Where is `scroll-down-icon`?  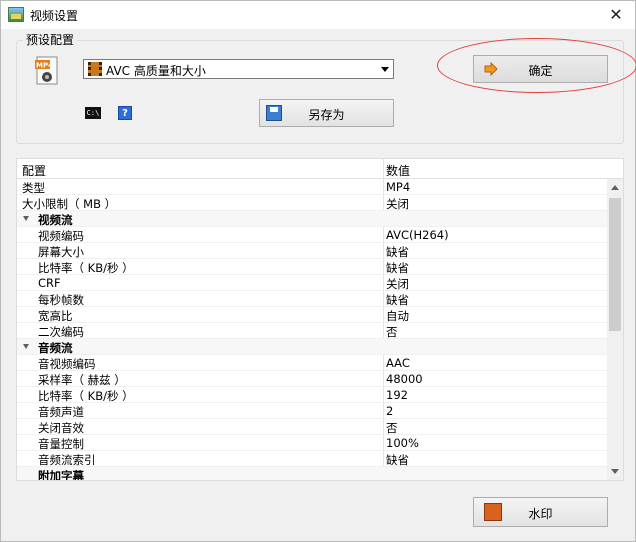 scroll-down-icon is located at coordinates (615, 471).